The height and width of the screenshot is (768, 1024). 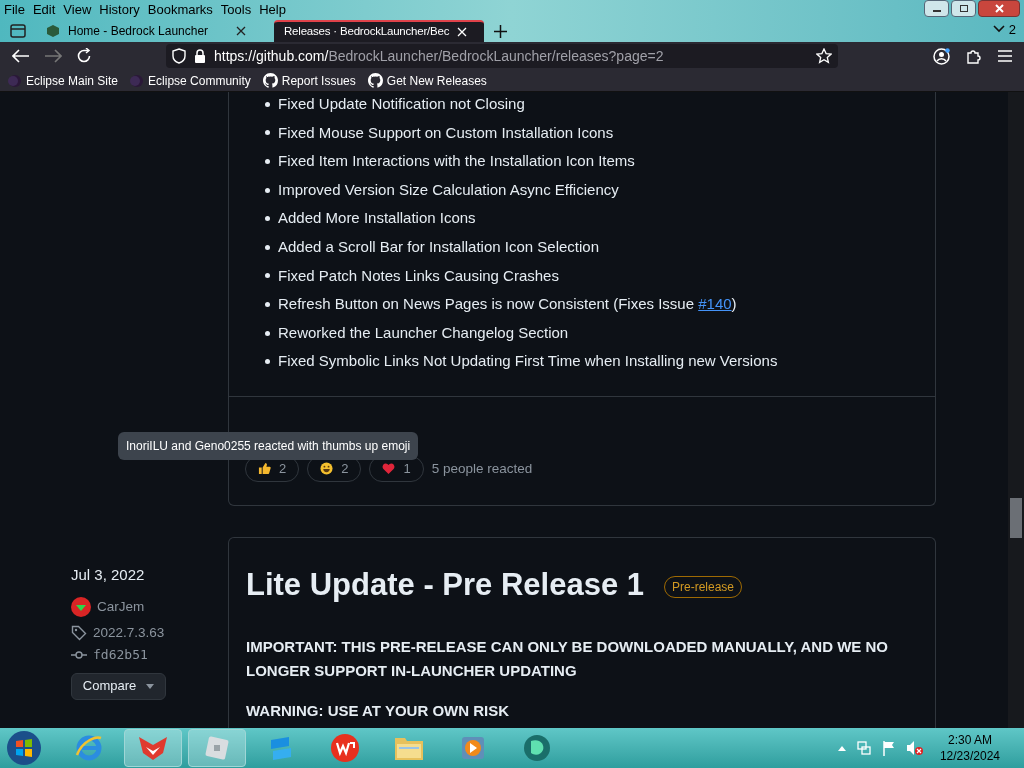 I want to click on account-icon, so click(x=941, y=56).